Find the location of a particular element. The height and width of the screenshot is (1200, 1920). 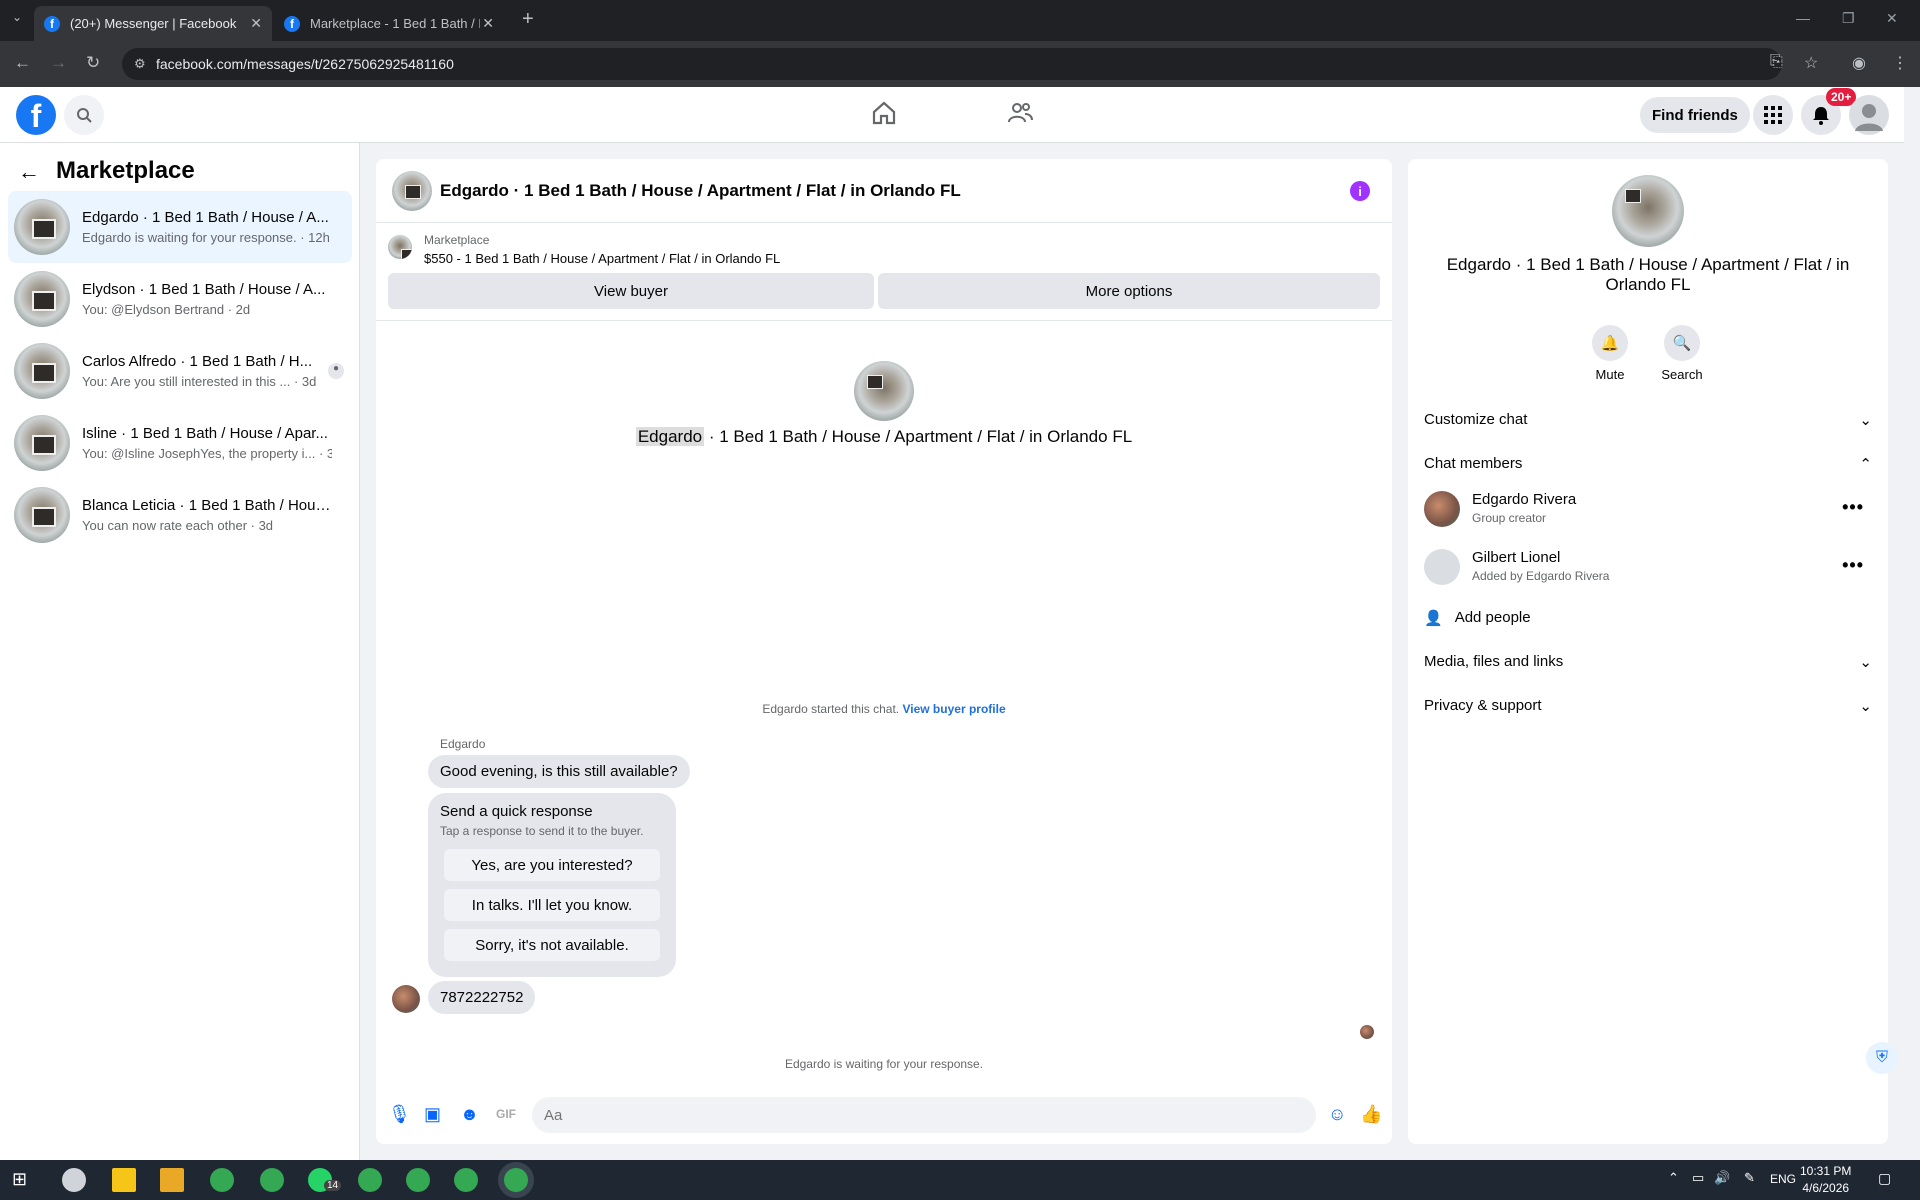

pen-icon: ✎ is located at coordinates (1749, 1178).